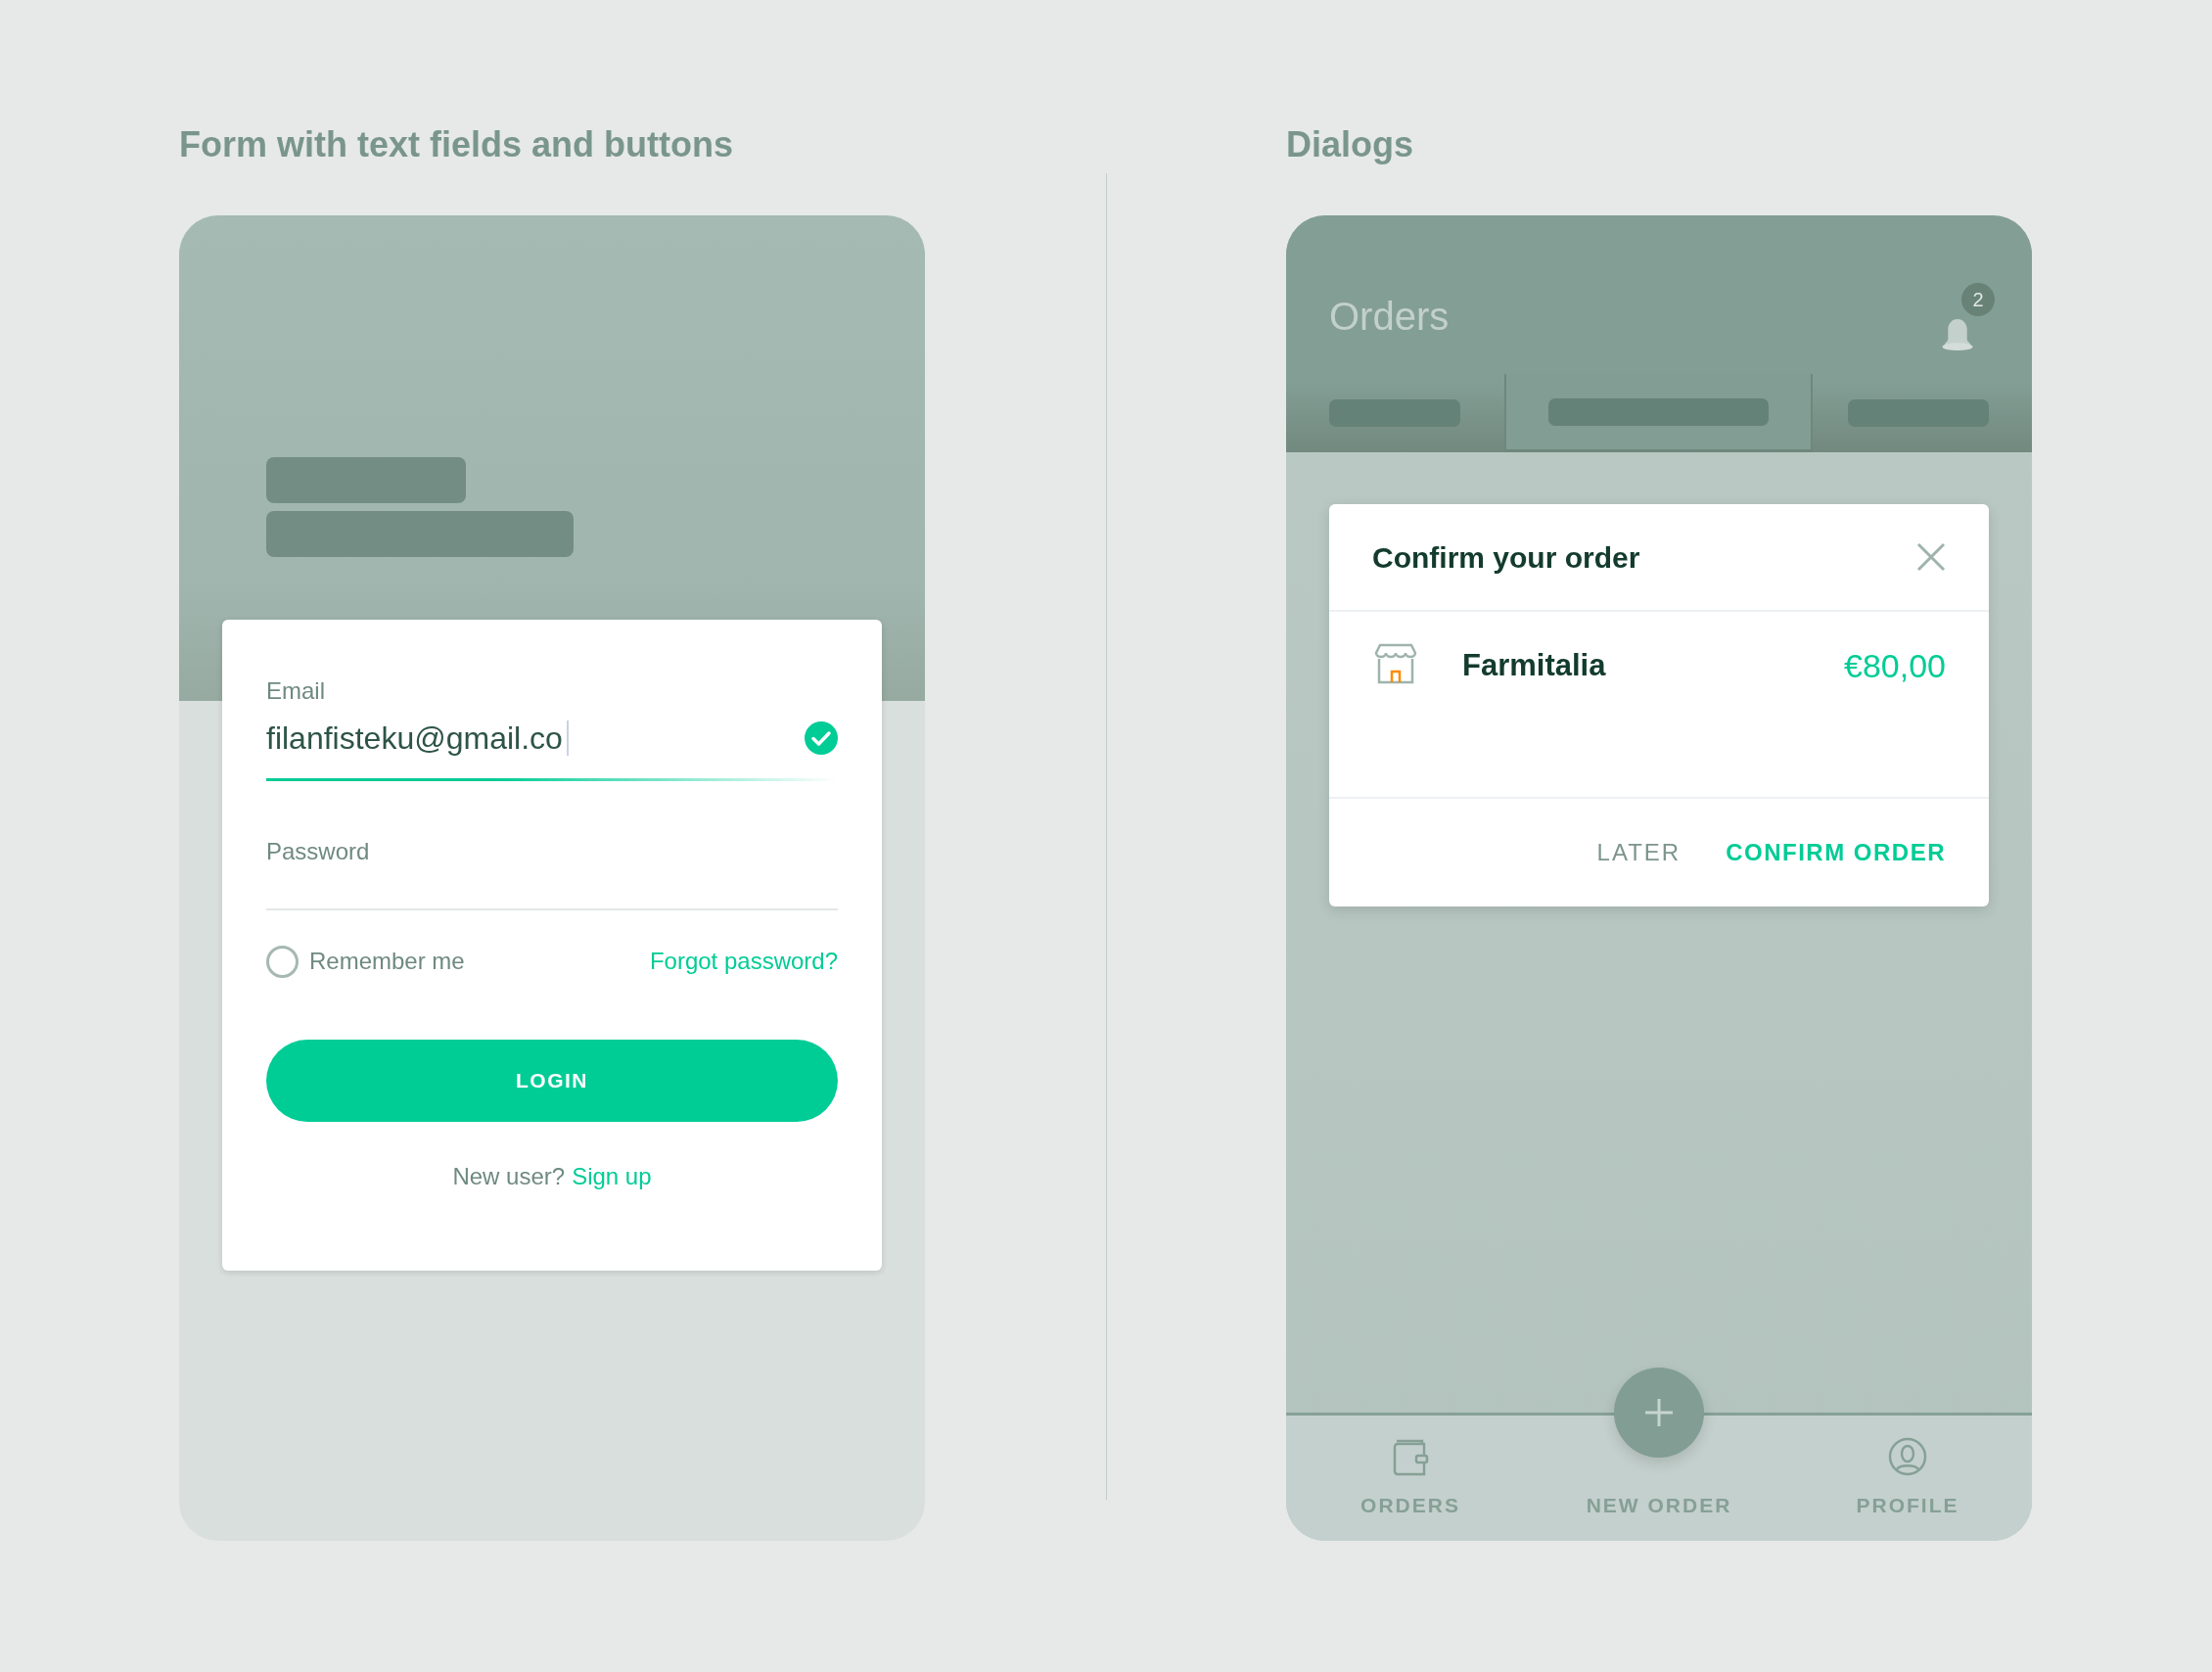 The image size is (2212, 1672). Describe the element at coordinates (1410, 1505) in the screenshot. I see `nav-label: ORDERS` at that location.